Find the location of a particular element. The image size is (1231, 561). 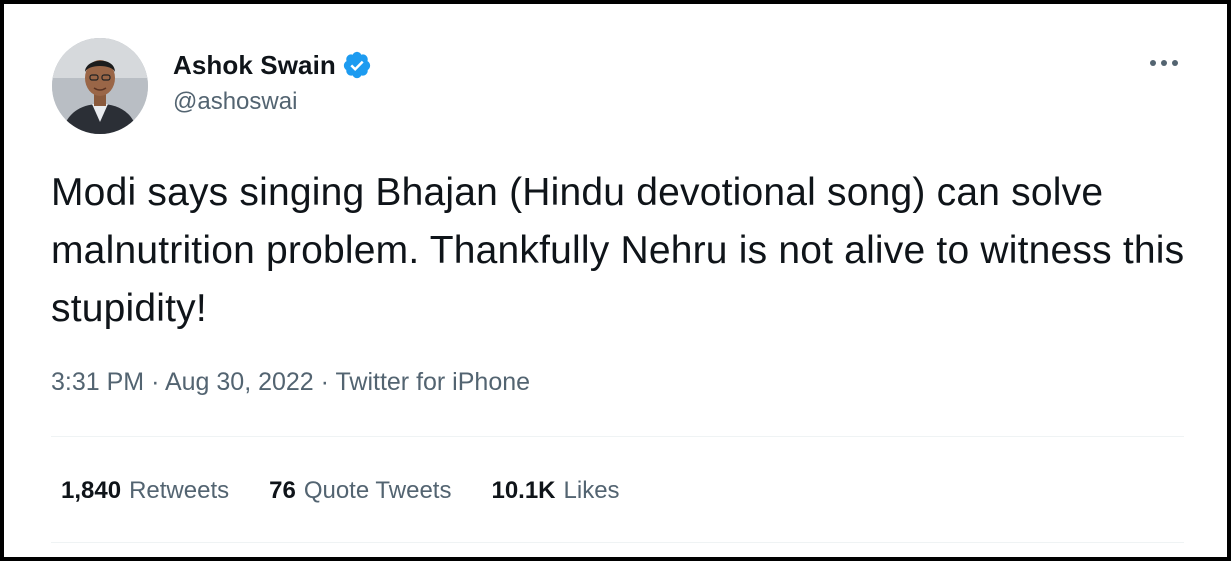

likes-label: Likes is located at coordinates (591, 490).